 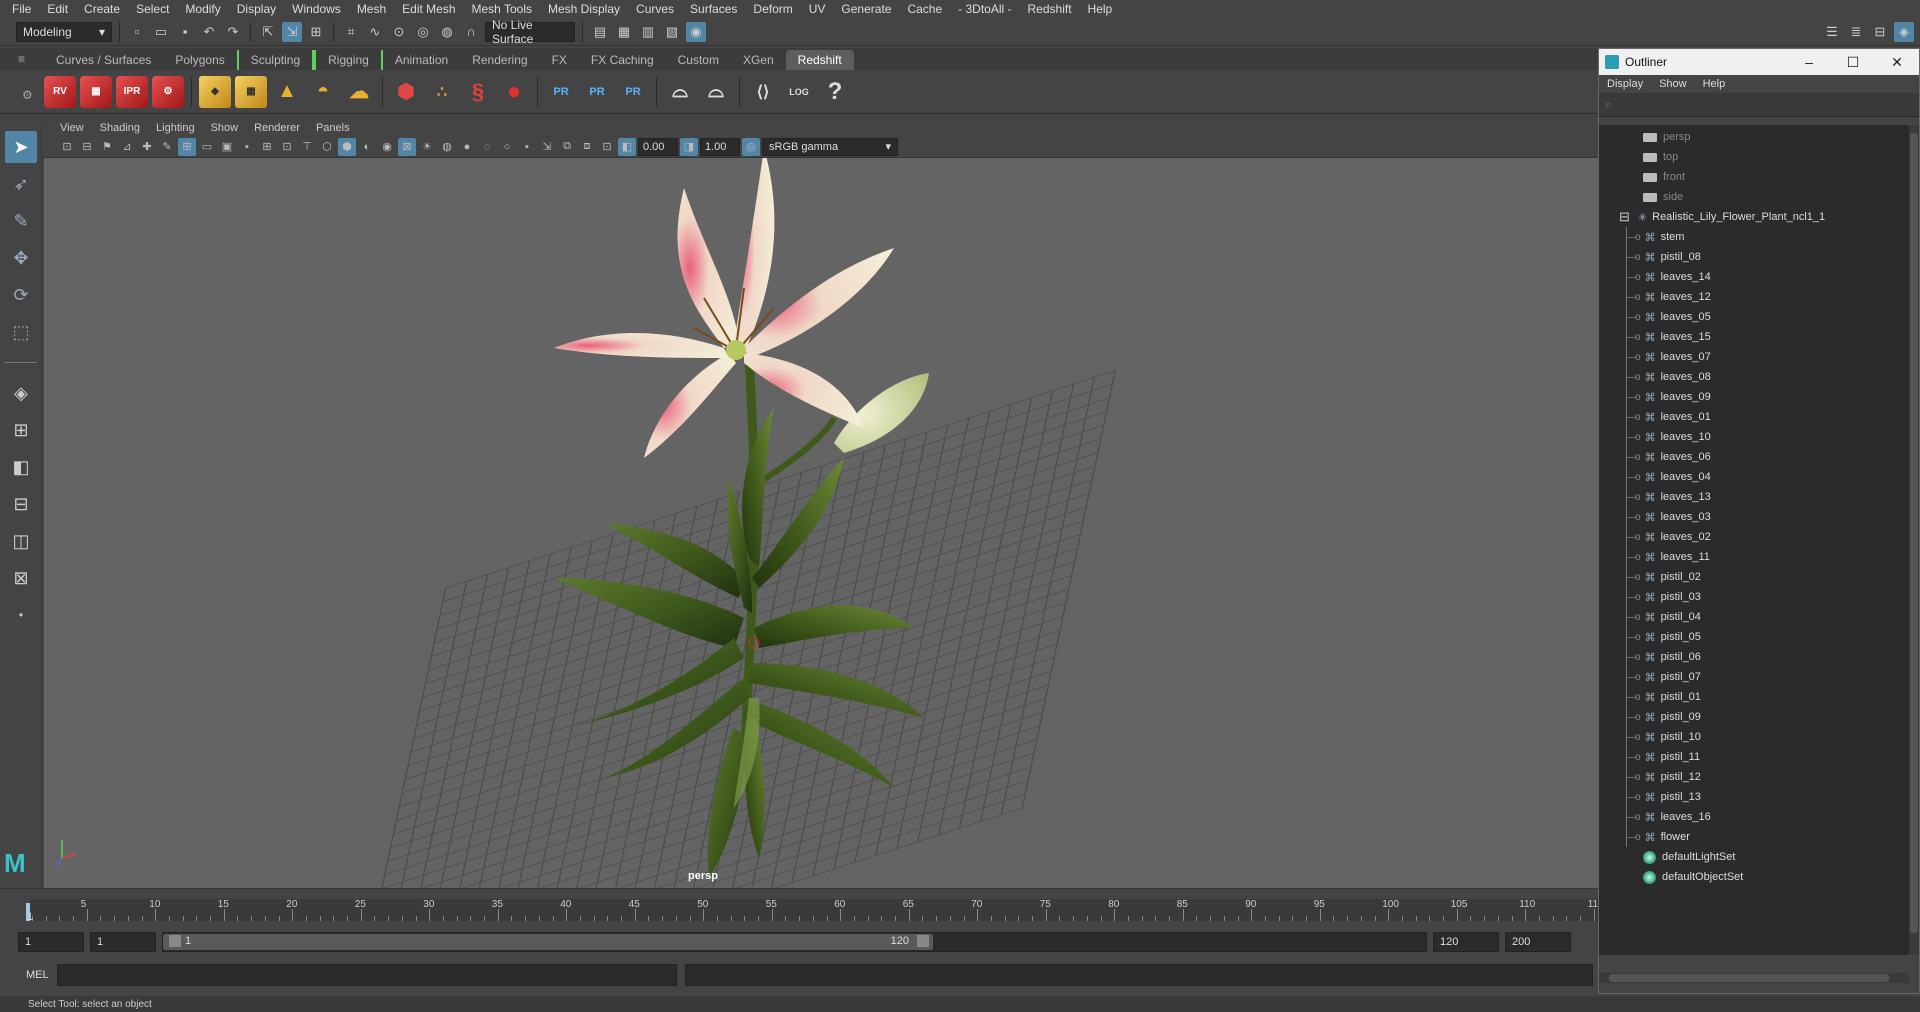 I want to click on post-effects-button: PR, so click(x=561, y=92).